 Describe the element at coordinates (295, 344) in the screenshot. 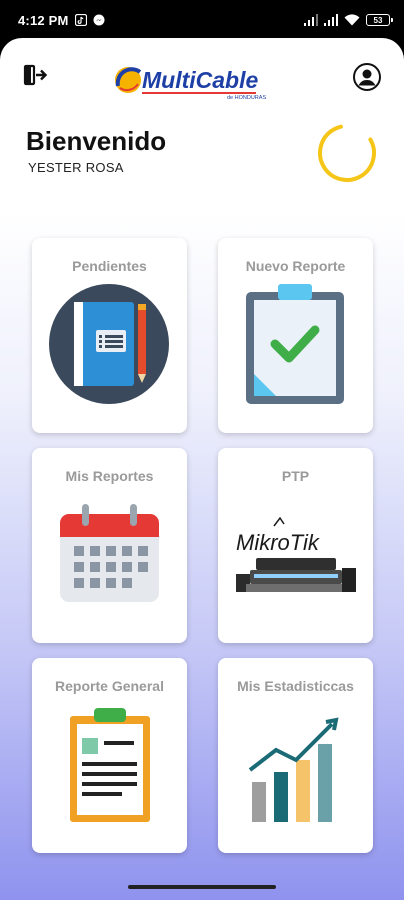

I see `clipboard-check-icon` at that location.